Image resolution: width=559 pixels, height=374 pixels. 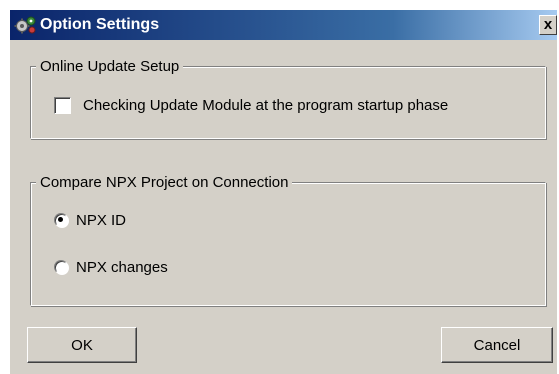 I want to click on close-button: x, so click(x=548, y=25).